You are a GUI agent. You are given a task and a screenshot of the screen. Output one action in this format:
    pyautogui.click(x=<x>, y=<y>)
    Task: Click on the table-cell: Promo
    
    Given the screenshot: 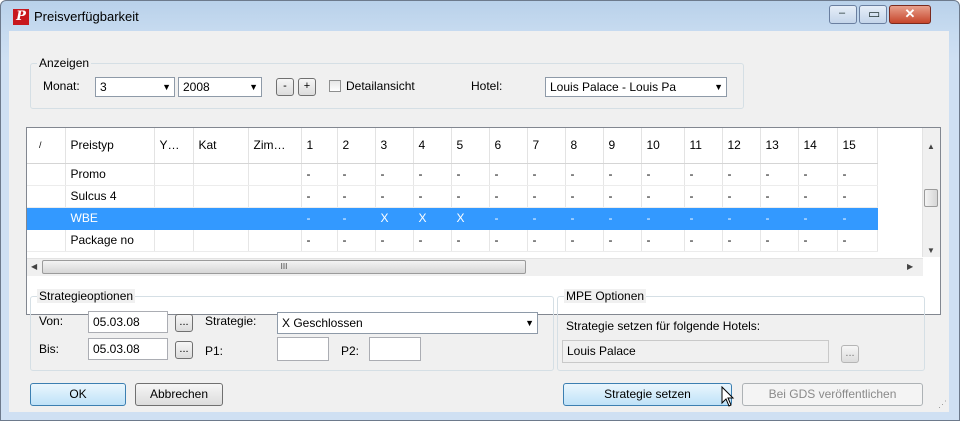 What is the action you would take?
    pyautogui.click(x=110, y=174)
    